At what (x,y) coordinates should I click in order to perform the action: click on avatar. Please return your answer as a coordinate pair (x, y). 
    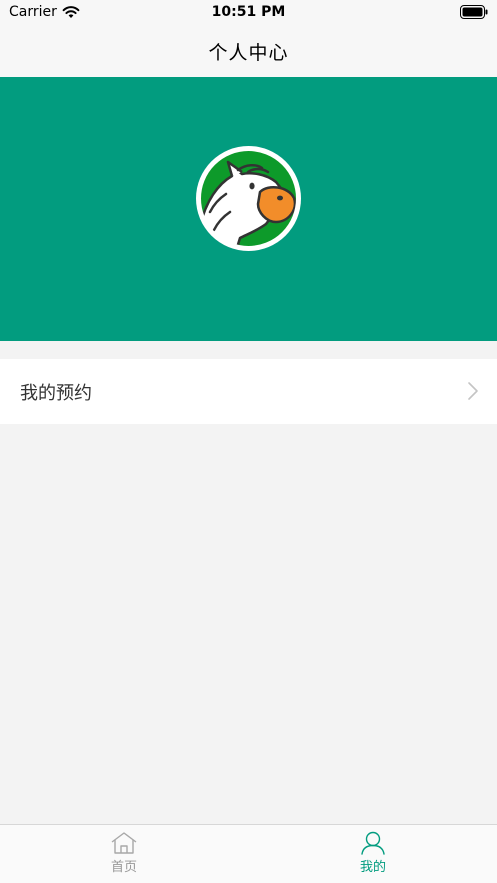
    Looking at the image, I should click on (248, 198).